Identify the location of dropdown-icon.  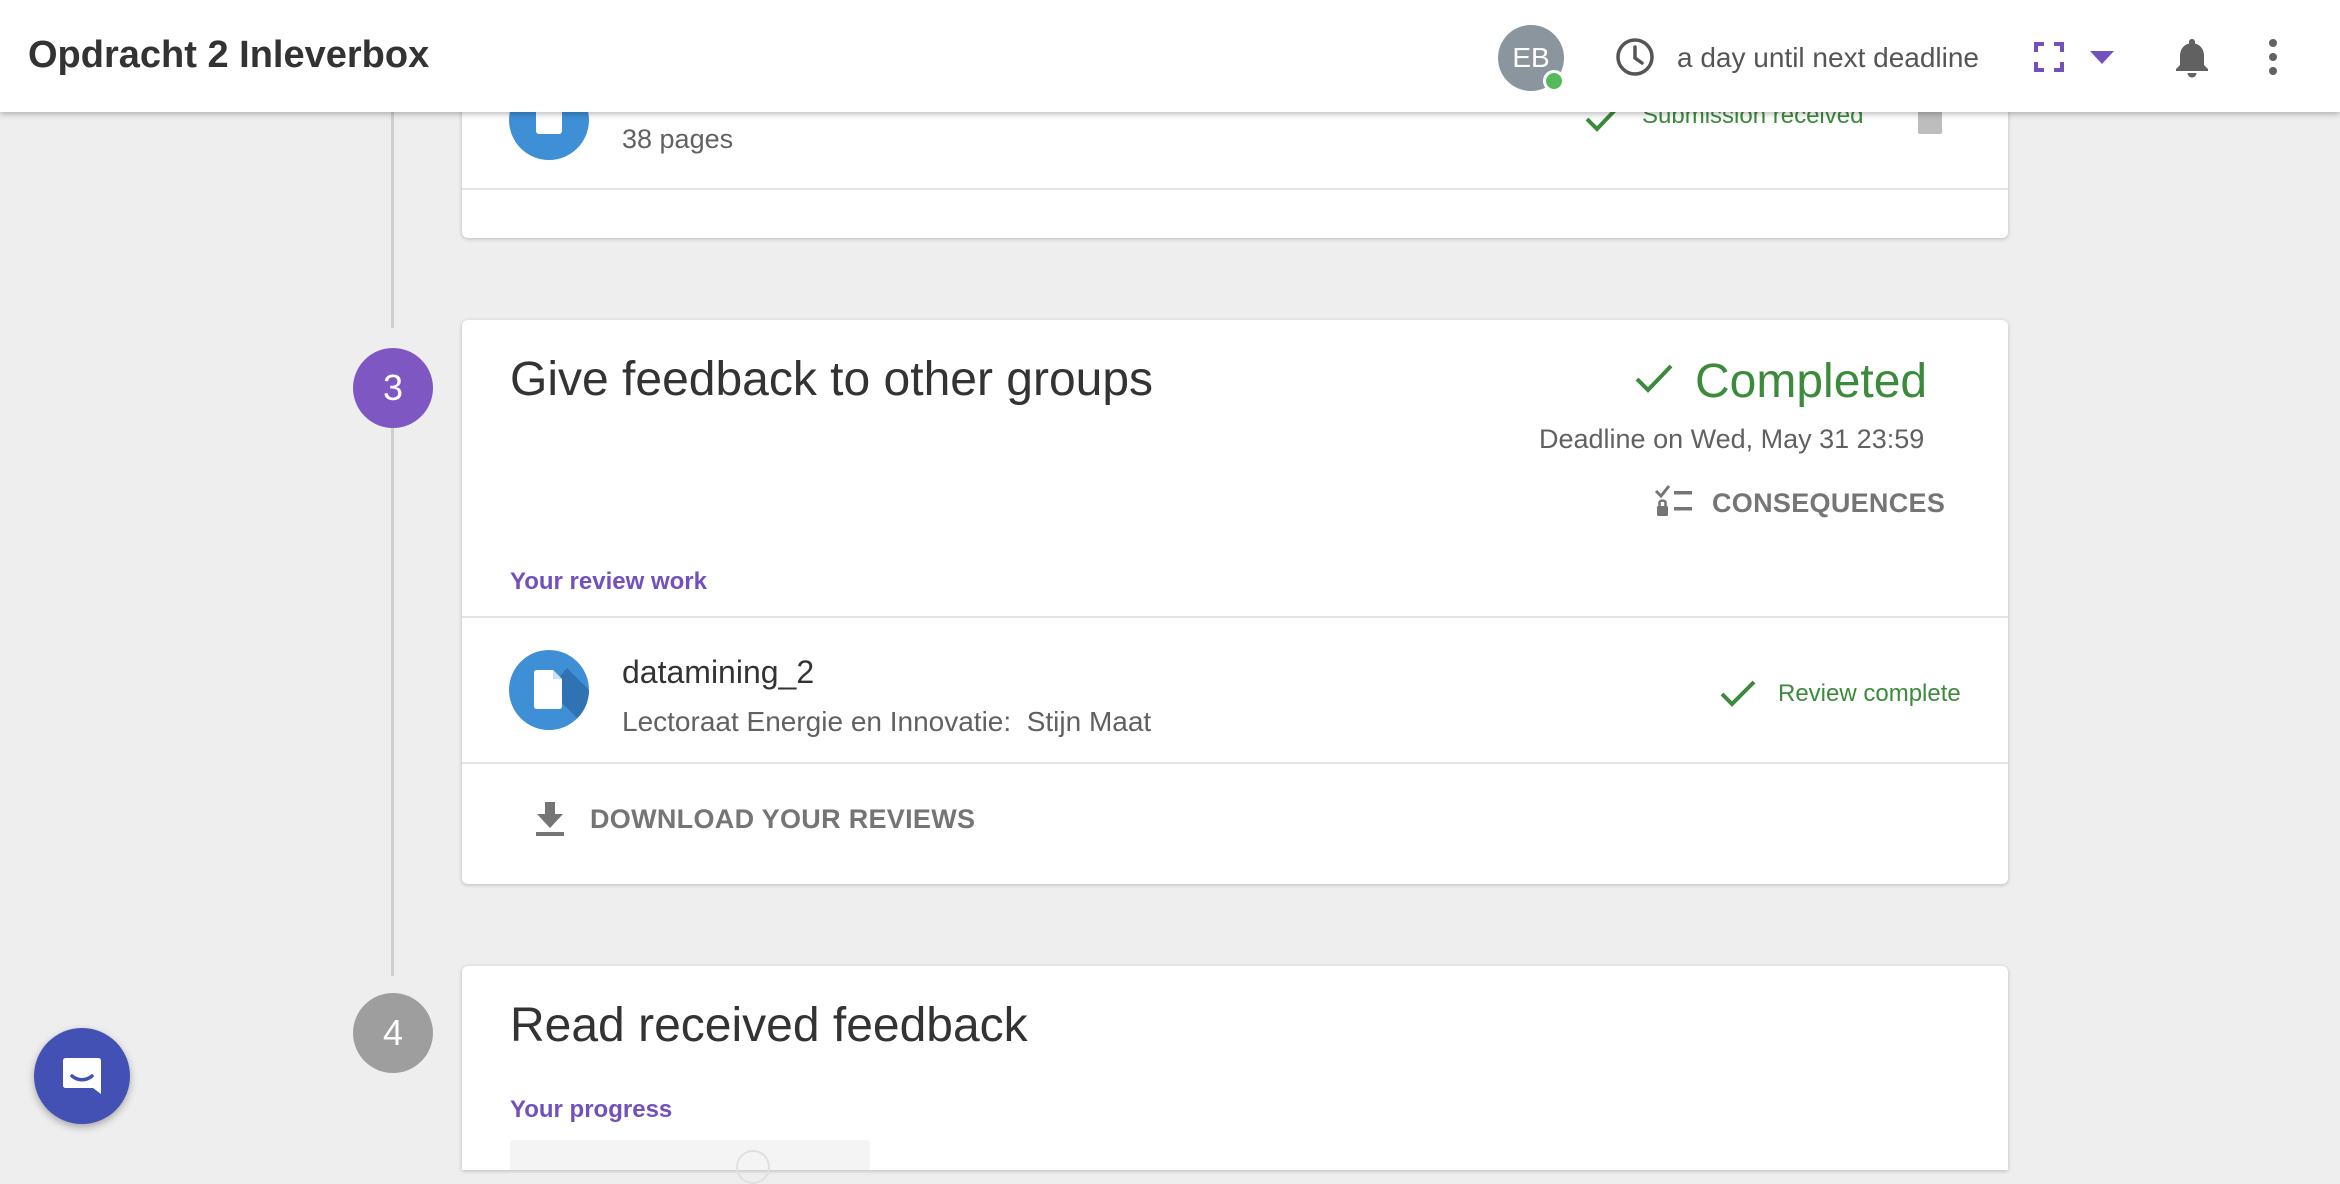
(2102, 57).